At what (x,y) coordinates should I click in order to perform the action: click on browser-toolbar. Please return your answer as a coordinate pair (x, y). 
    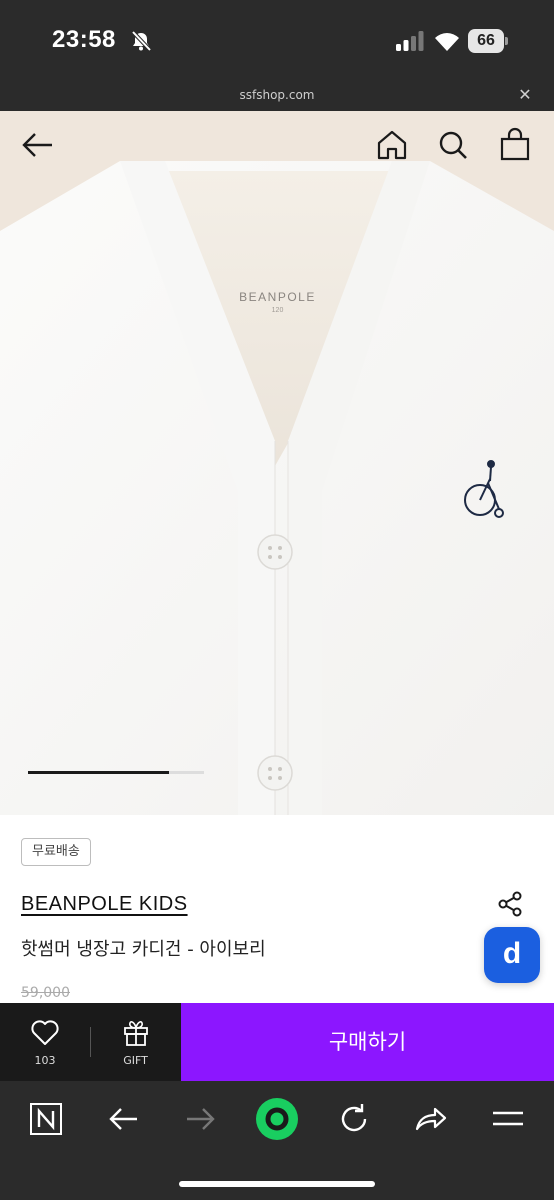
    Looking at the image, I should click on (277, 1140).